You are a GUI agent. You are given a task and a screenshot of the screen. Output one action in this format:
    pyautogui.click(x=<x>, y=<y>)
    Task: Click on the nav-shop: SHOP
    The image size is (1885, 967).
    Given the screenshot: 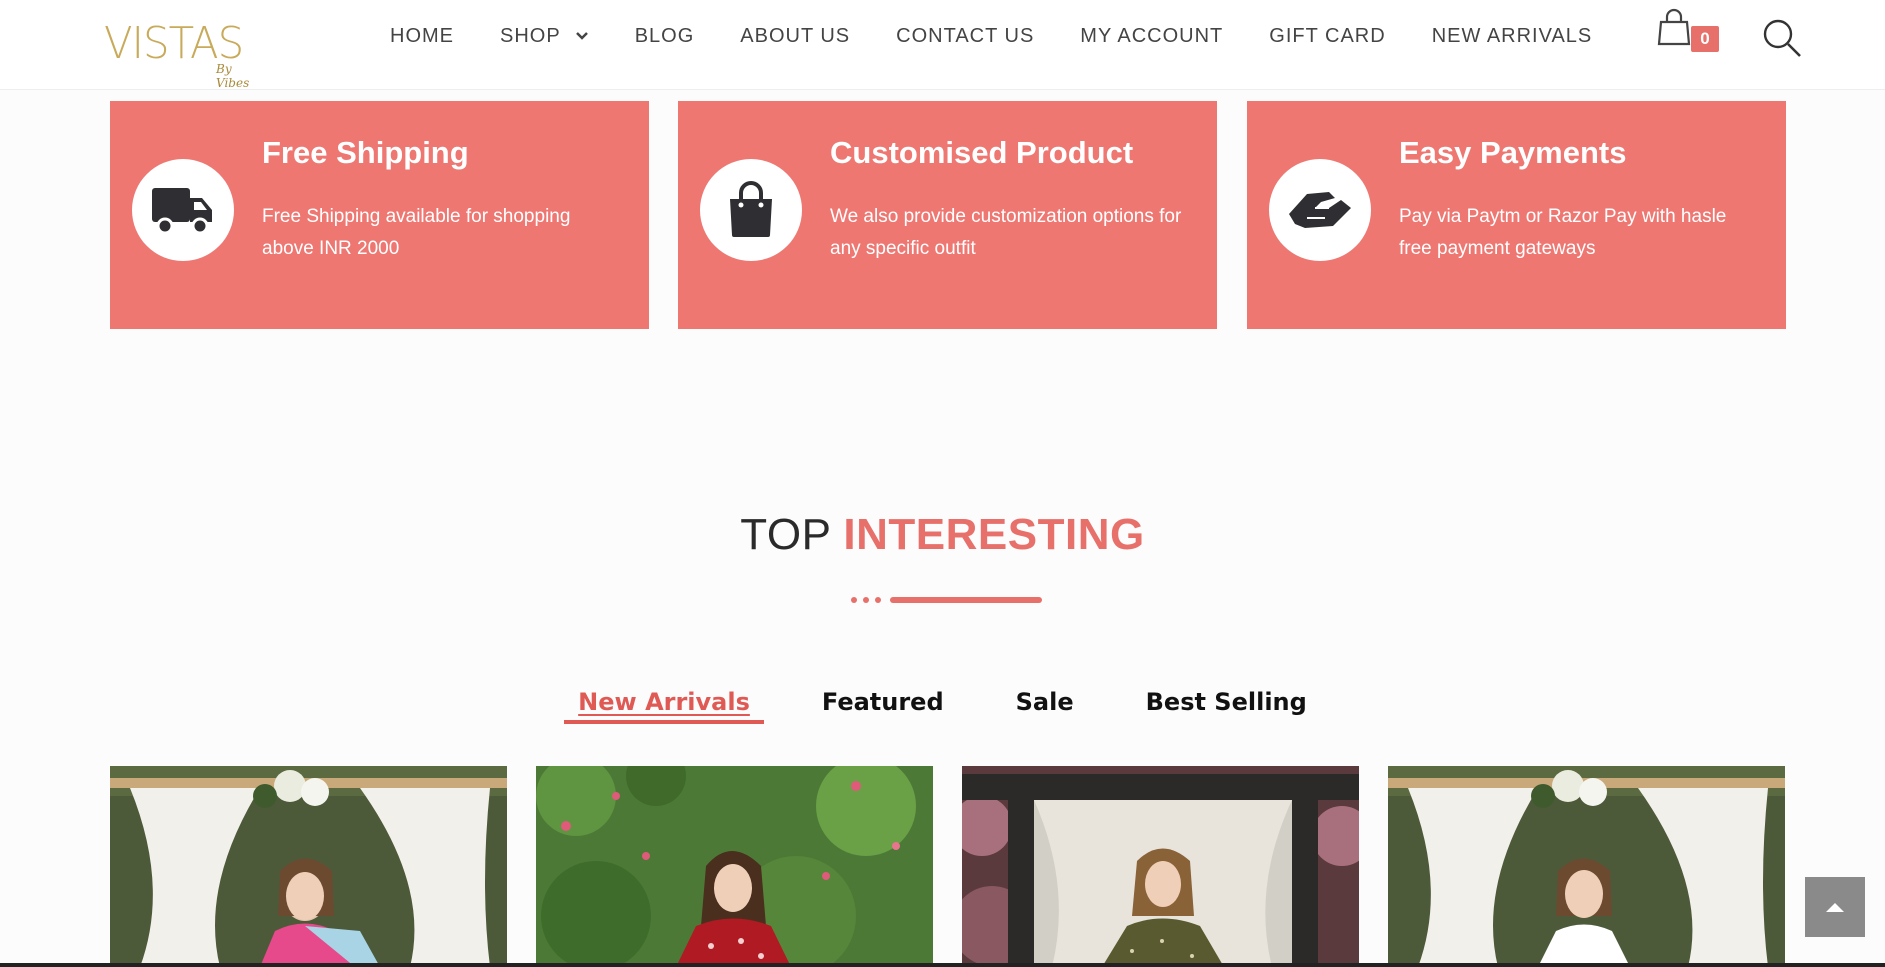 What is the action you would take?
    pyautogui.click(x=544, y=36)
    